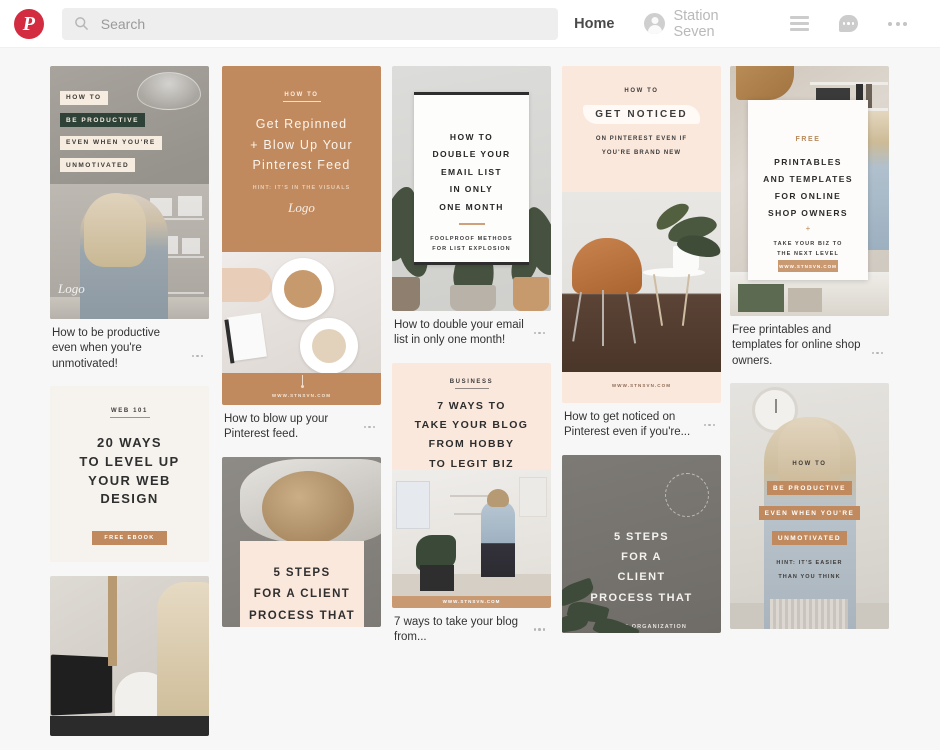 Image resolution: width=940 pixels, height=750 pixels. I want to click on plant-decor, so click(606, 596).